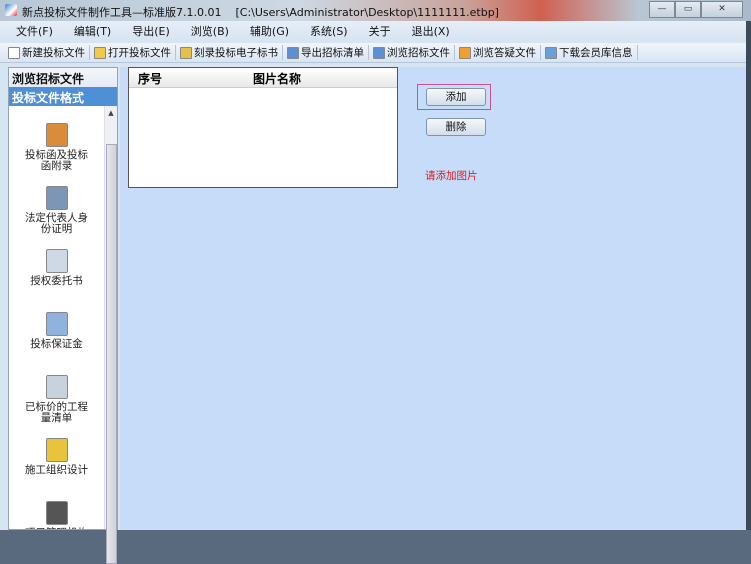  Describe the element at coordinates (56, 198) in the screenshot. I see `id-card-icon` at that location.